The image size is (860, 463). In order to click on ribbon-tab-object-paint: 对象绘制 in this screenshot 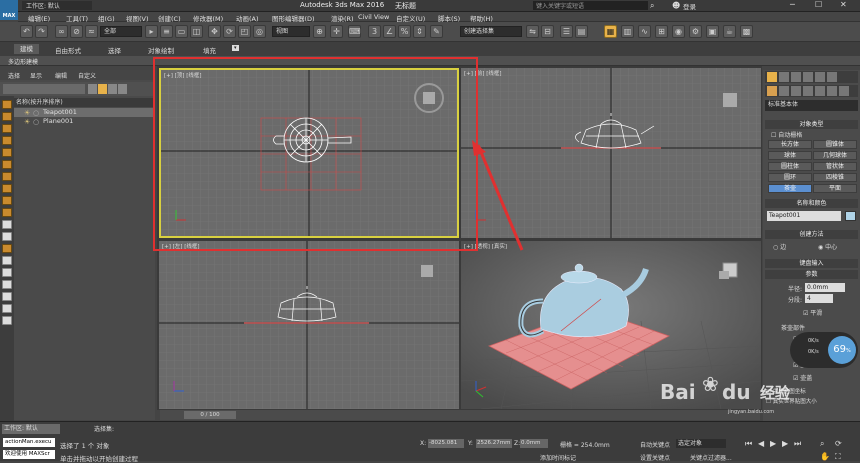, I will do `click(161, 50)`.